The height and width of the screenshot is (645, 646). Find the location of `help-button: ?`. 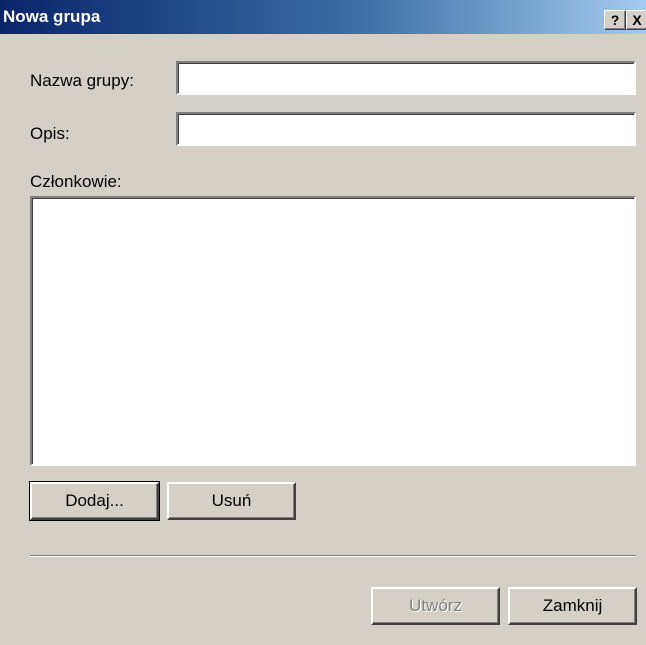

help-button: ? is located at coordinates (615, 20).